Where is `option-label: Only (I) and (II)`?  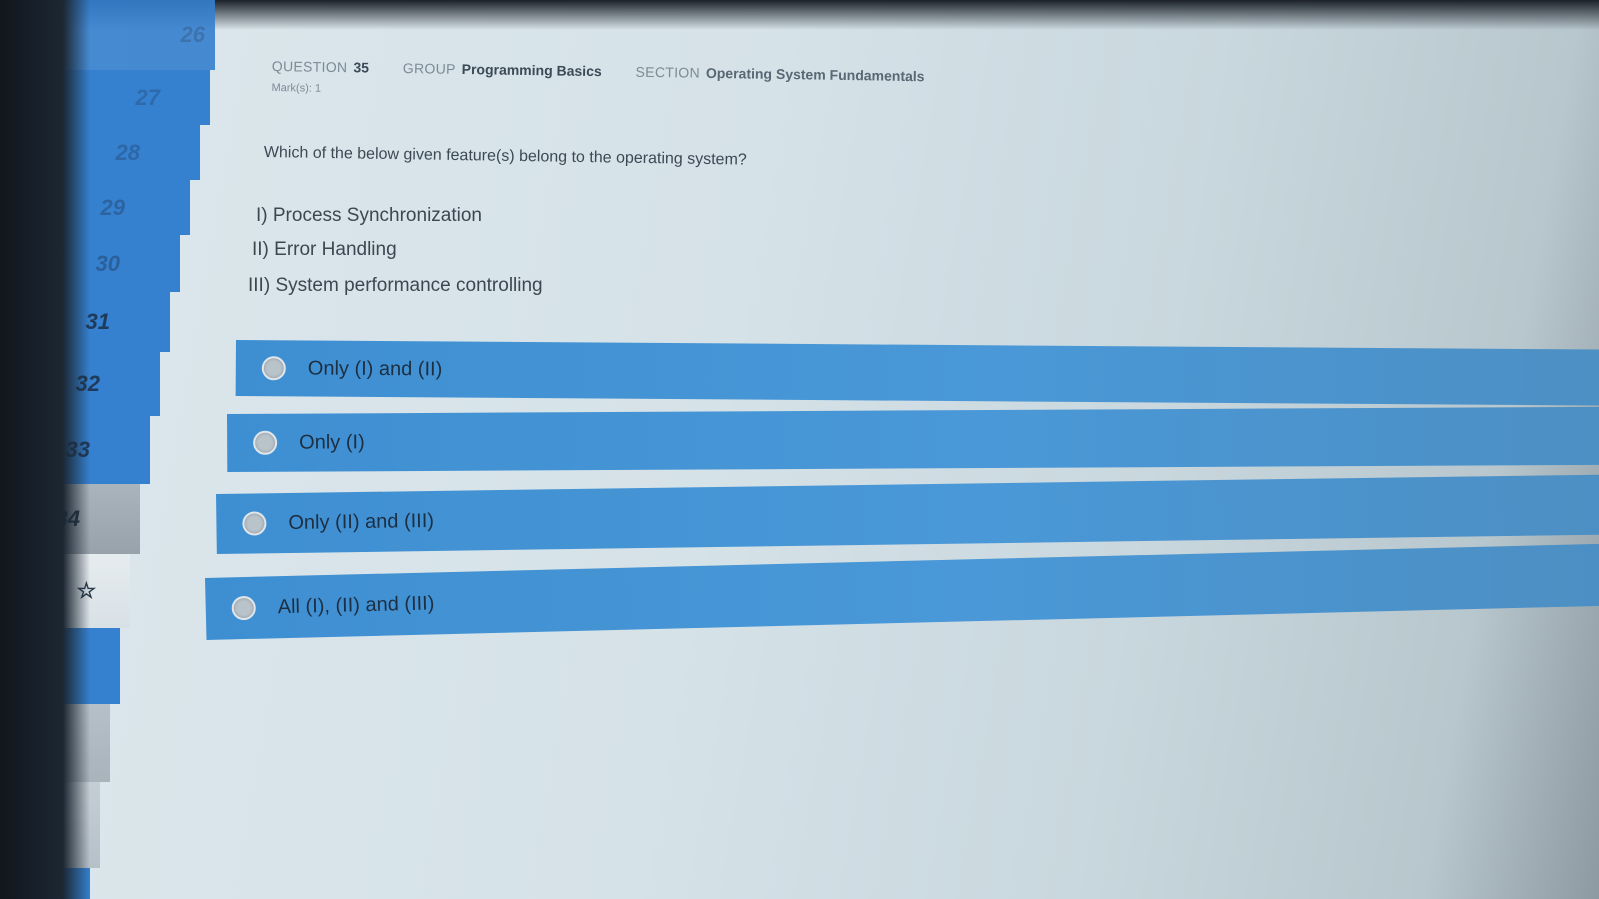
option-label: Only (I) and (II) is located at coordinates (375, 368).